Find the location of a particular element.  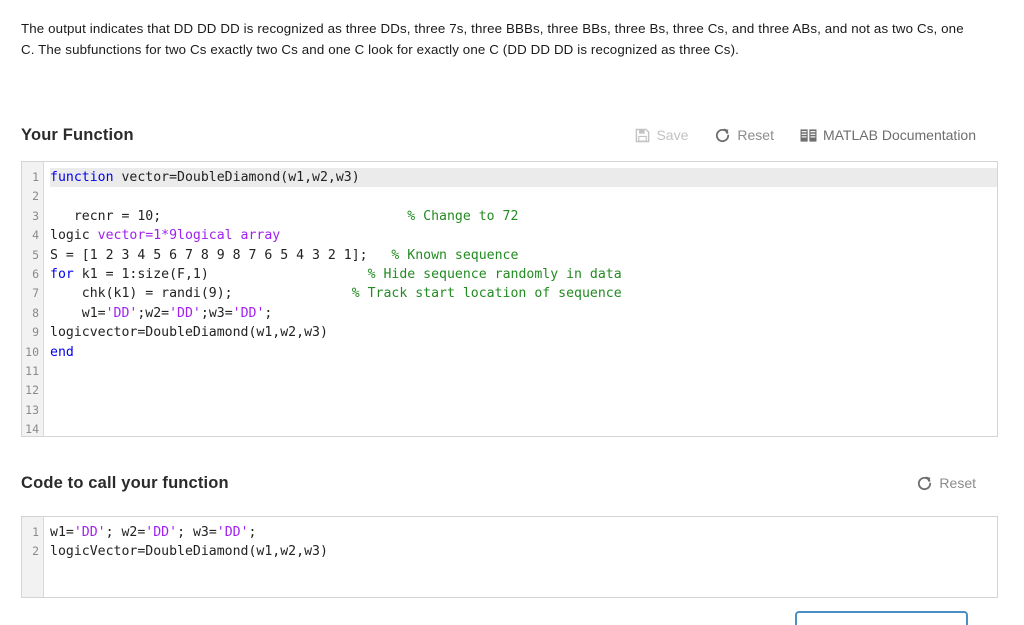

submit-button is located at coordinates (881, 618).